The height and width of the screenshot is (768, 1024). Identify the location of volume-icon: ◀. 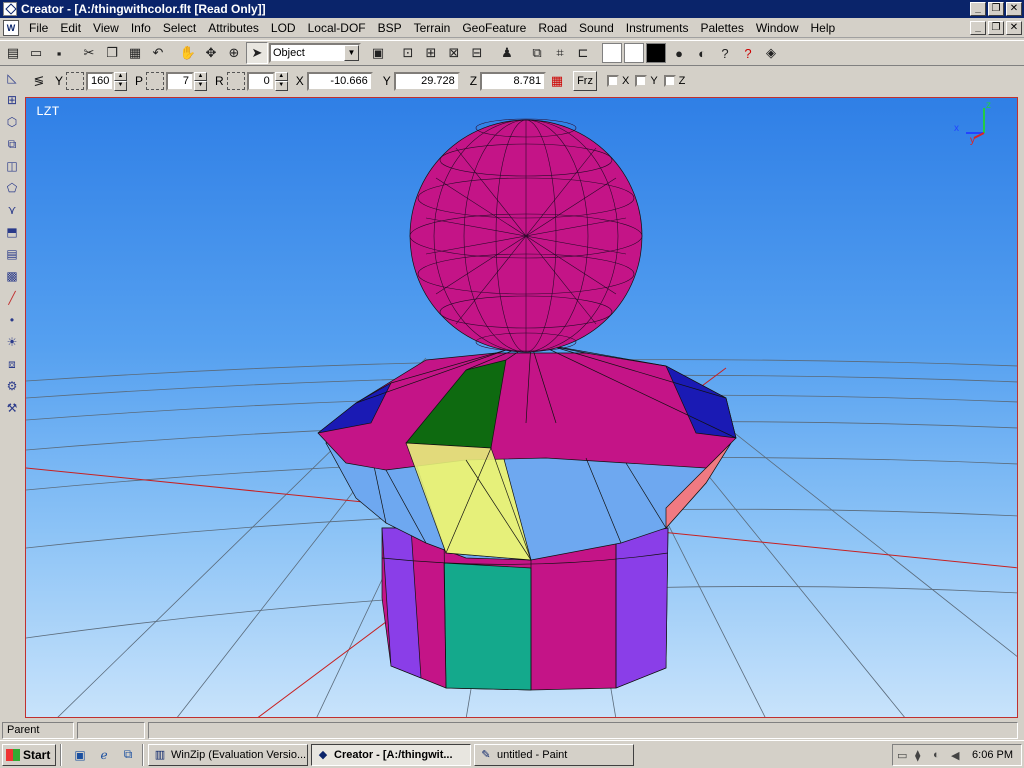
(959, 755).